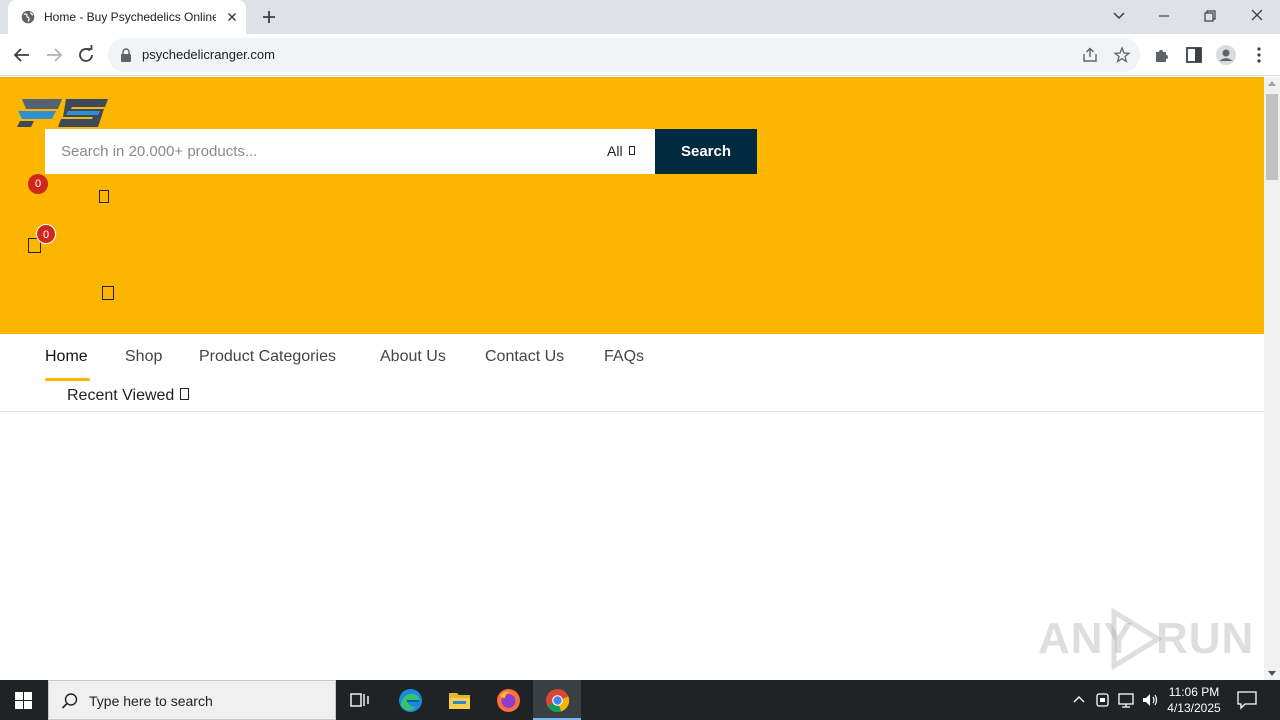 Image resolution: width=1280 pixels, height=720 pixels. I want to click on windows-taskbar: Type here to search 11:06 PM 4/13/2025, so click(640, 700).